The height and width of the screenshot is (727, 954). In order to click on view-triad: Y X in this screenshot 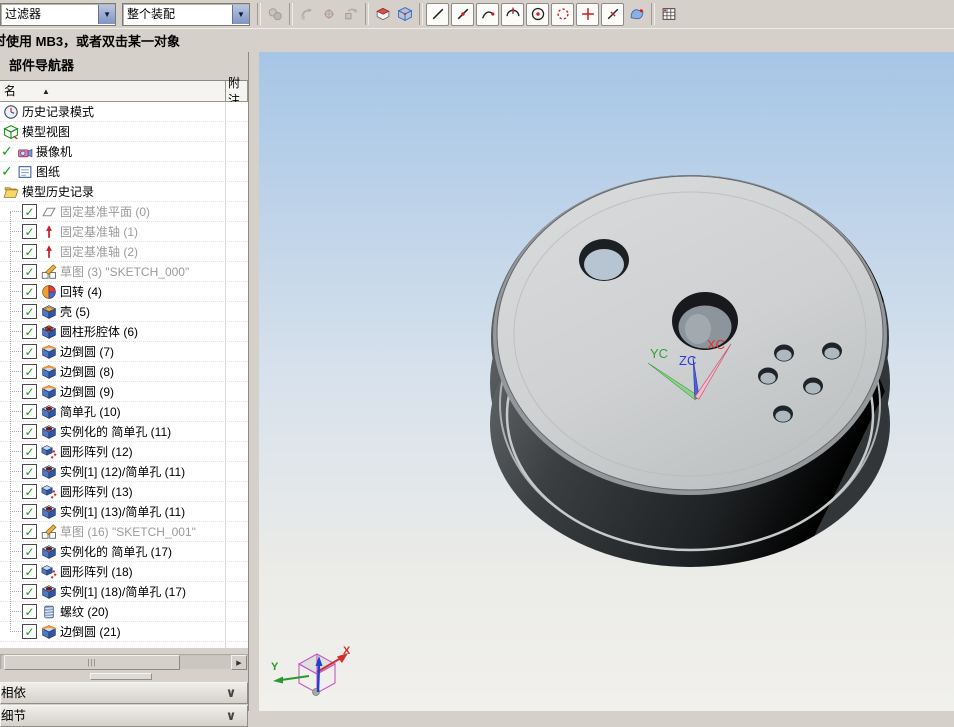, I will do `click(311, 670)`.